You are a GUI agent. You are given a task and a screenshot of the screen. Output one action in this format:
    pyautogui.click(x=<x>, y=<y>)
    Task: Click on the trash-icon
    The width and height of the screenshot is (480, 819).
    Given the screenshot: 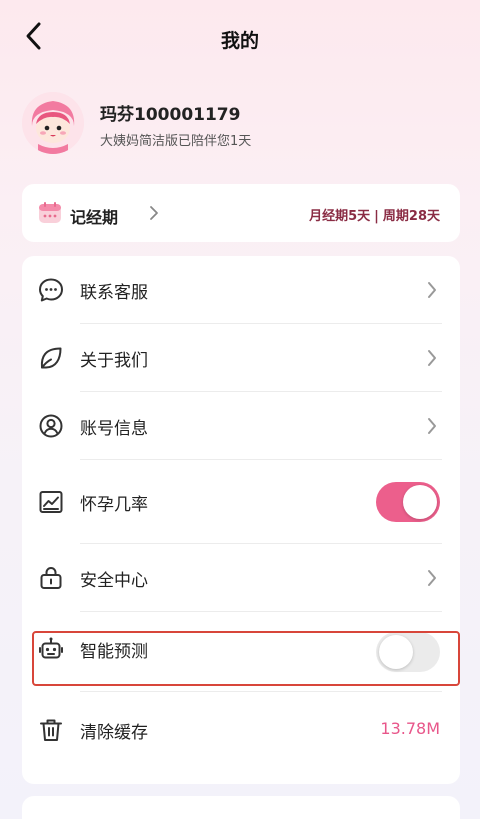 What is the action you would take?
    pyautogui.click(x=51, y=730)
    